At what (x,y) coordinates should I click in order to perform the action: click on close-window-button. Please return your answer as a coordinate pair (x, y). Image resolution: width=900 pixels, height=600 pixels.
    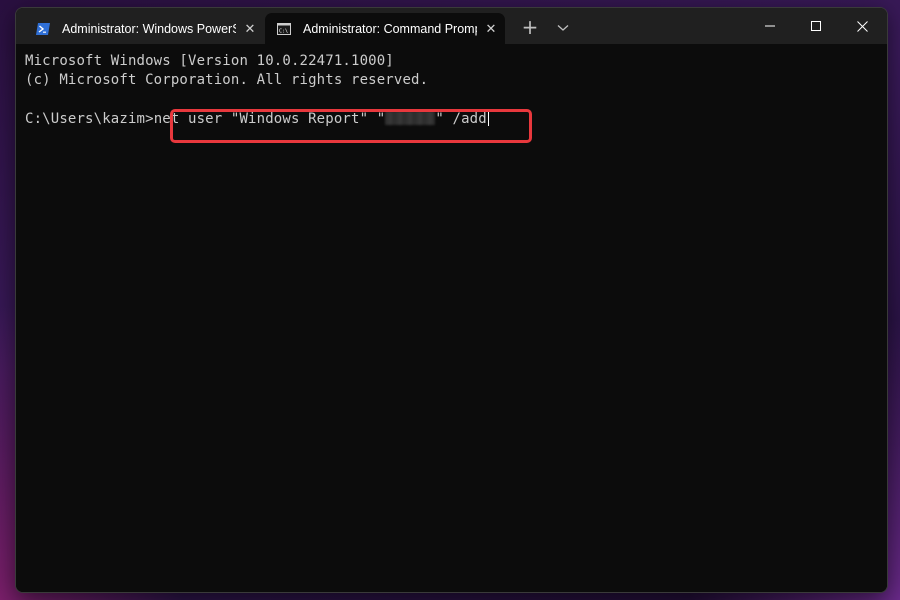
    Looking at the image, I should click on (862, 26).